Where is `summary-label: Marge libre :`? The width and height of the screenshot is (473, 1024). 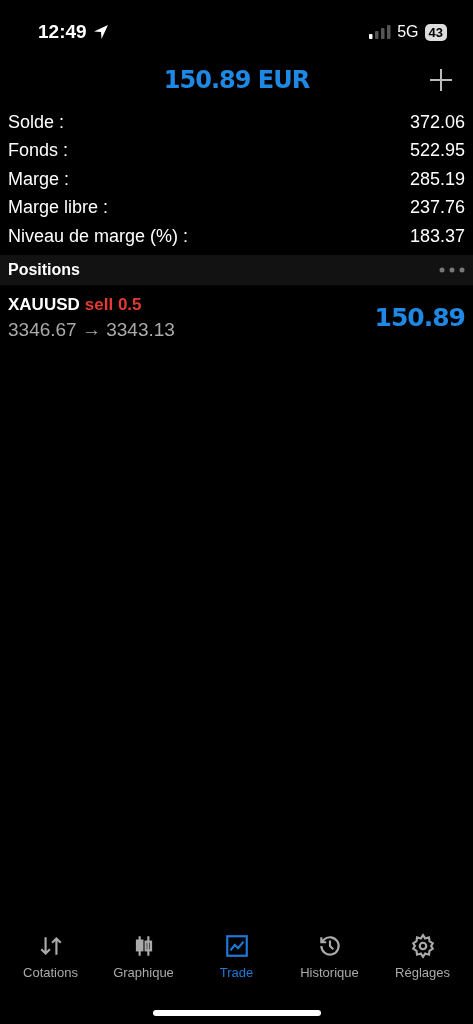 summary-label: Marge libre : is located at coordinates (58, 208).